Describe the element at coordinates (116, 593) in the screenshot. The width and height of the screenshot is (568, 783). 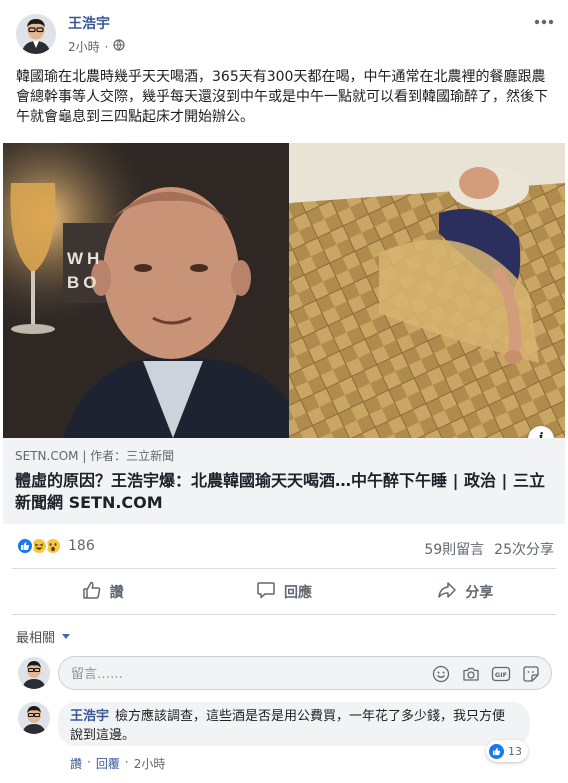
I see `like-label: 讚` at that location.